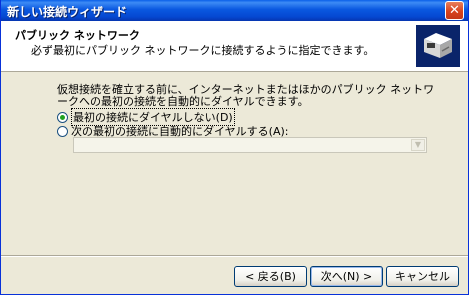 This screenshot has width=469, height=295. I want to click on radio-auto-dial: 次の最初の接続に自動的にダイヤルする(A):, so click(172, 131).